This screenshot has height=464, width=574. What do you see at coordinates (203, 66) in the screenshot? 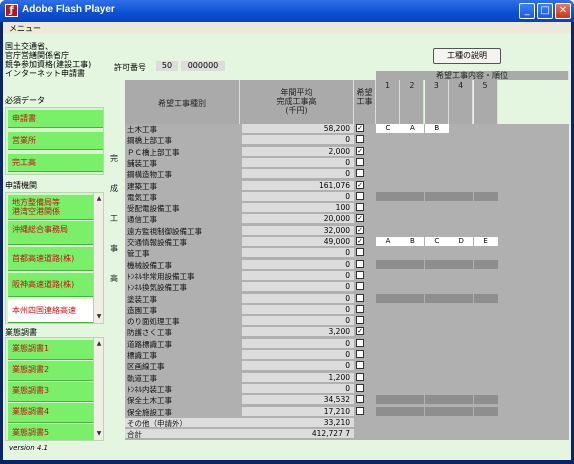
I see `permit-number-2: 000000` at bounding box center [203, 66].